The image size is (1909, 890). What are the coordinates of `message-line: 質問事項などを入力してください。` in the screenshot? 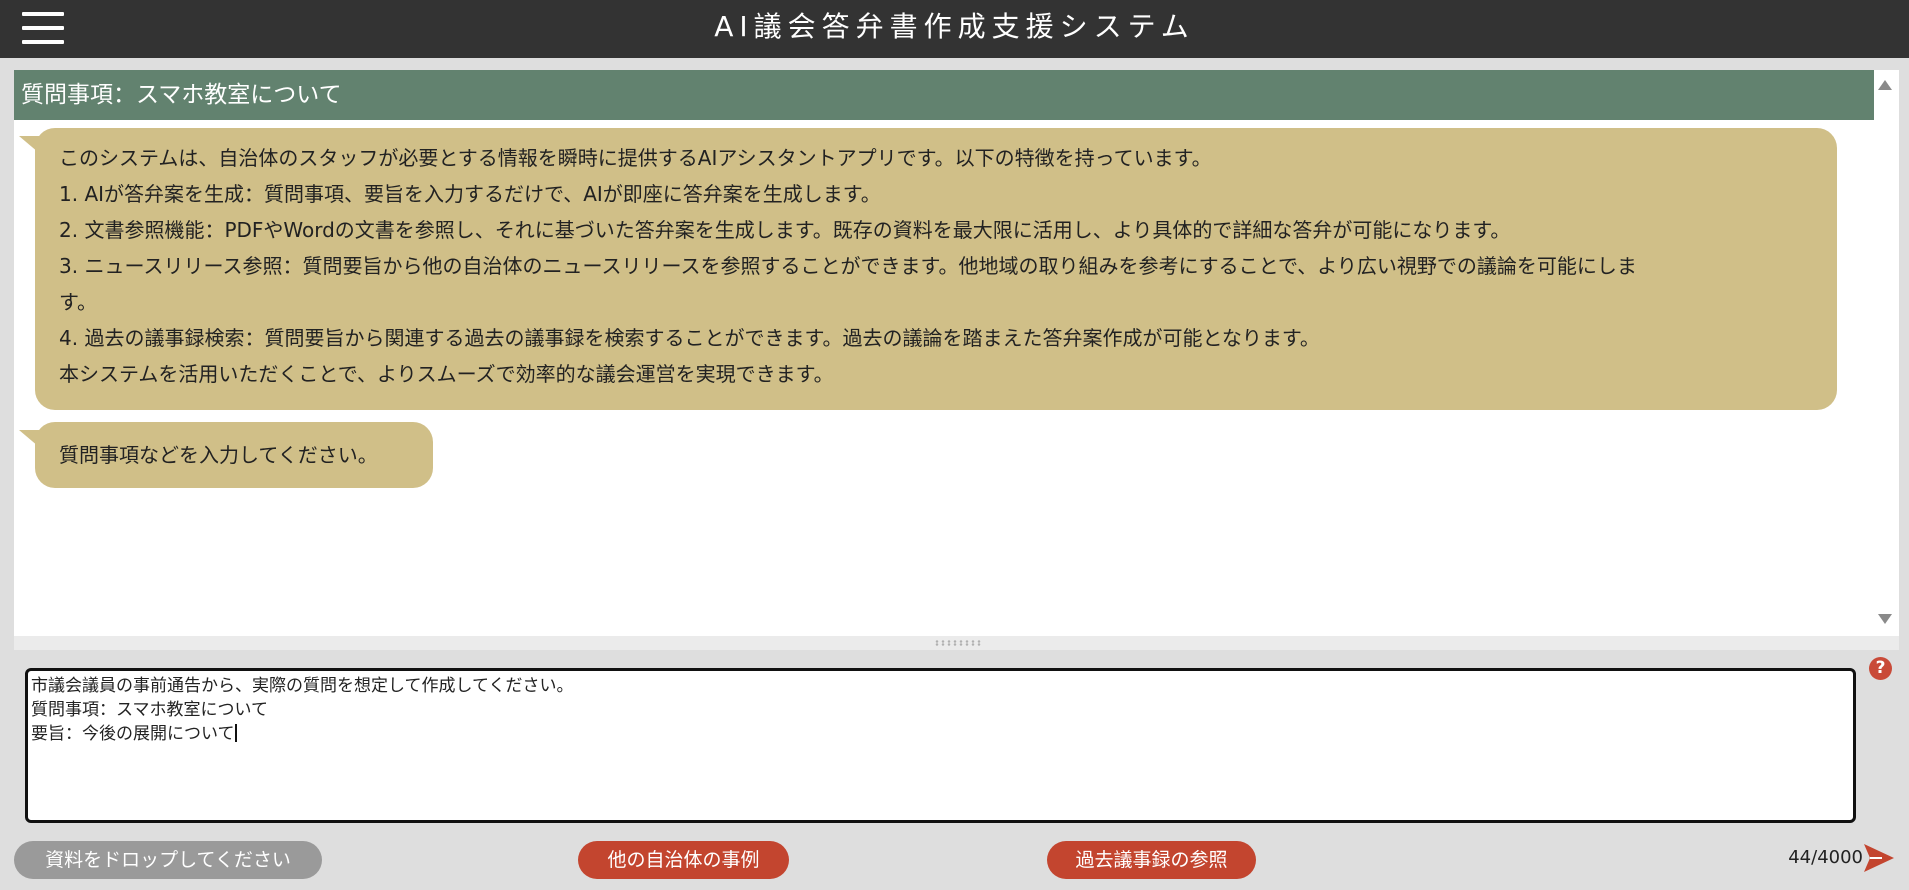 It's located at (218, 455).